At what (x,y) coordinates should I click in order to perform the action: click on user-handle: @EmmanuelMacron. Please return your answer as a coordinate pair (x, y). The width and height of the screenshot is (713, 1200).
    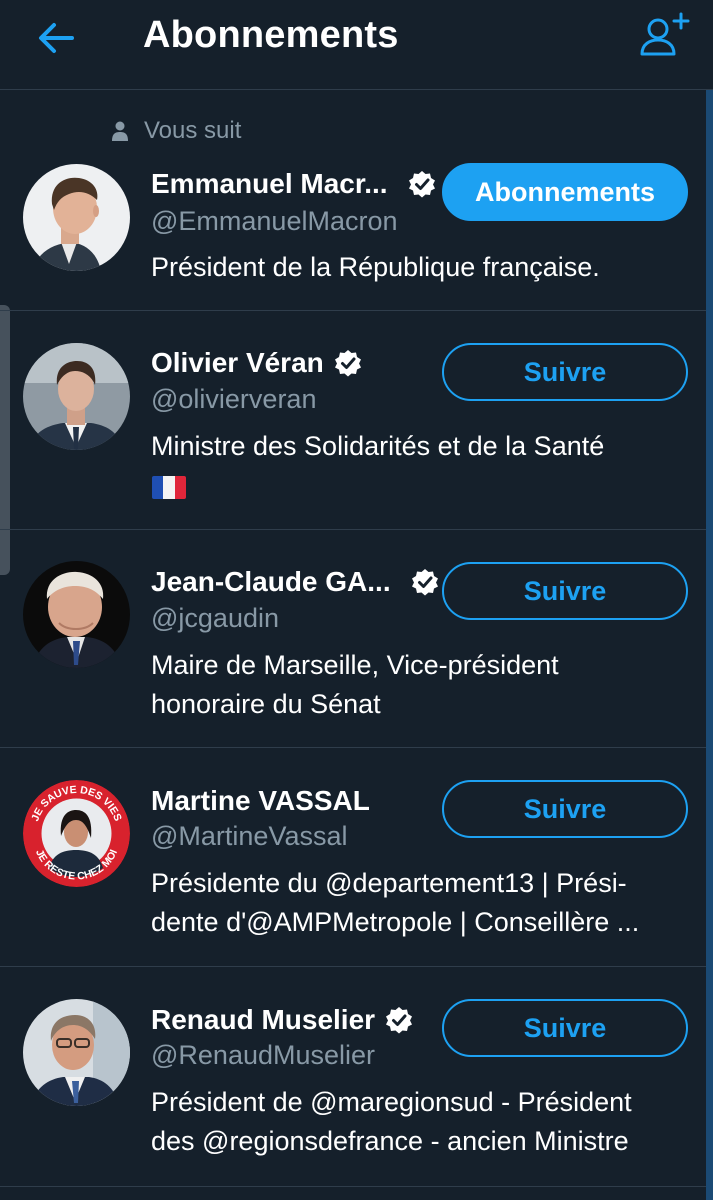
    Looking at the image, I should click on (274, 221).